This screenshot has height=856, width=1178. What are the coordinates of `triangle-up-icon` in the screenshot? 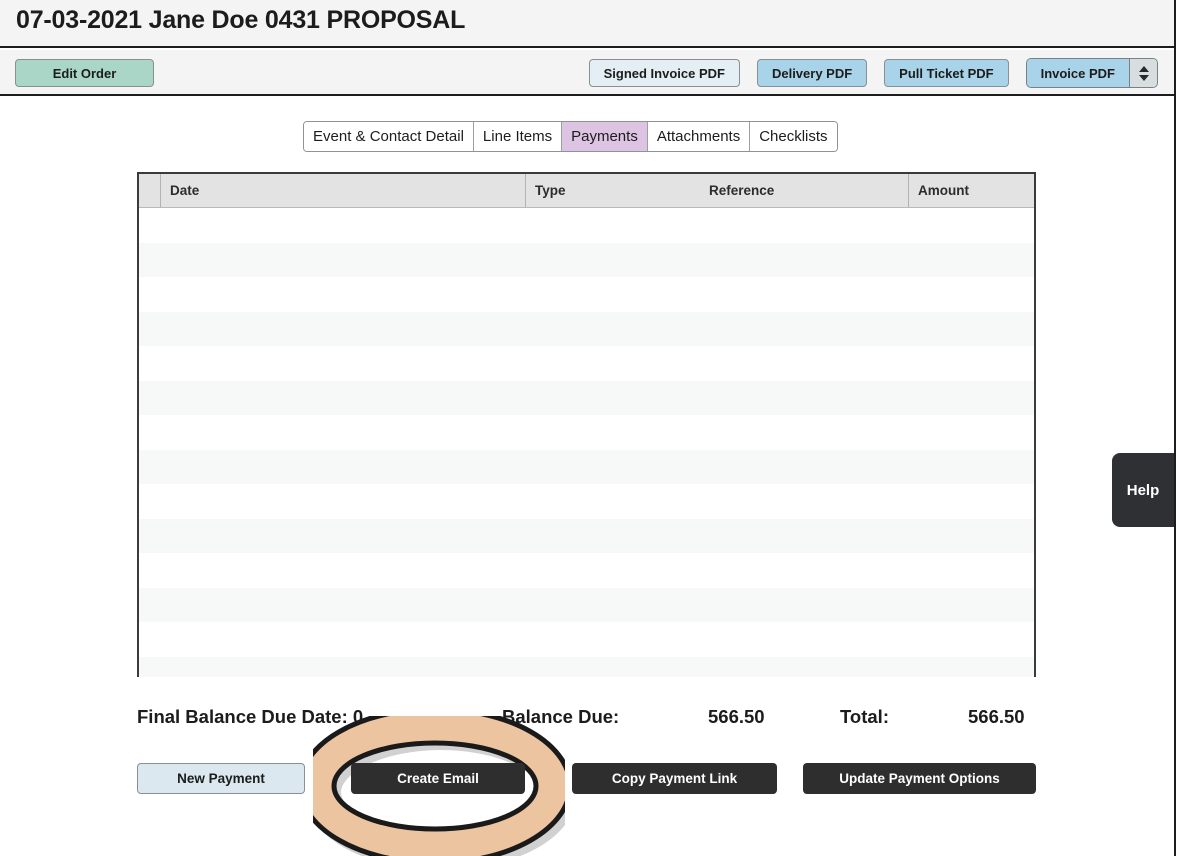 It's located at (1143, 68).